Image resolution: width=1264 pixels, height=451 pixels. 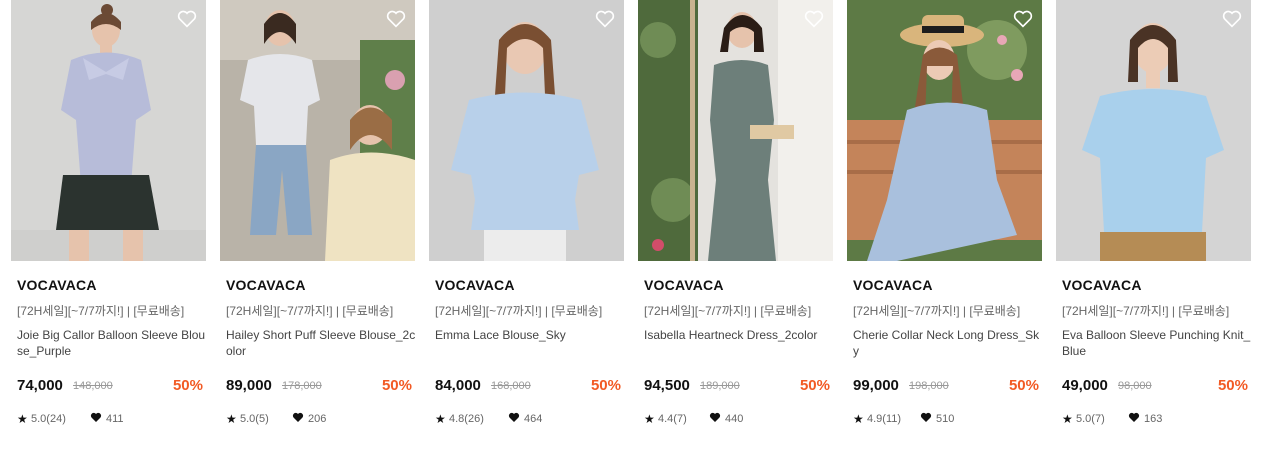 I want to click on likes-count: 464, so click(x=533, y=419).